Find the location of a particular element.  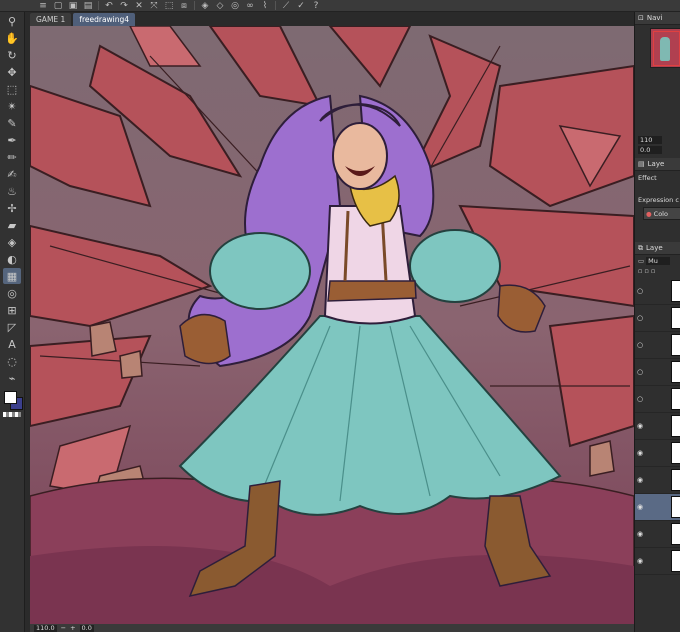

ref-icon: ▫ is located at coordinates (653, 271).